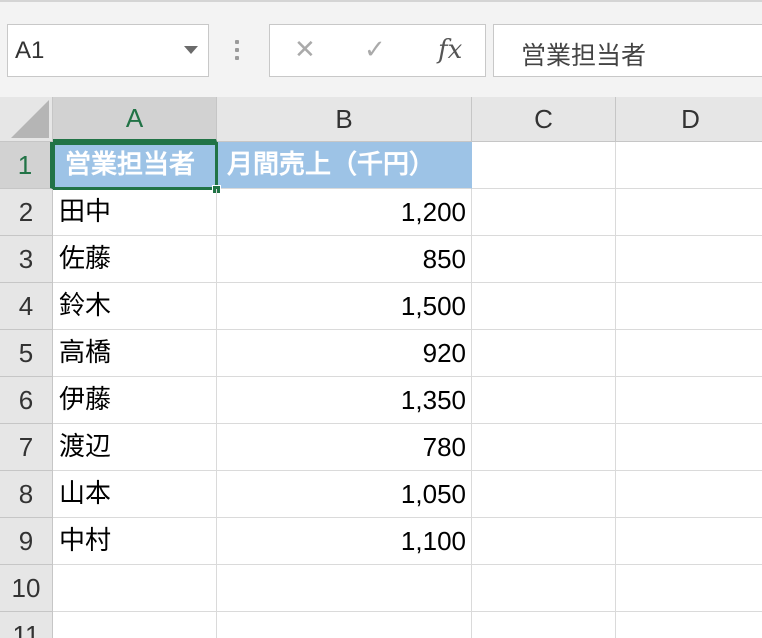 Image resolution: width=762 pixels, height=638 pixels. What do you see at coordinates (26, 588) in the screenshot?
I see `row-header-10: 10` at bounding box center [26, 588].